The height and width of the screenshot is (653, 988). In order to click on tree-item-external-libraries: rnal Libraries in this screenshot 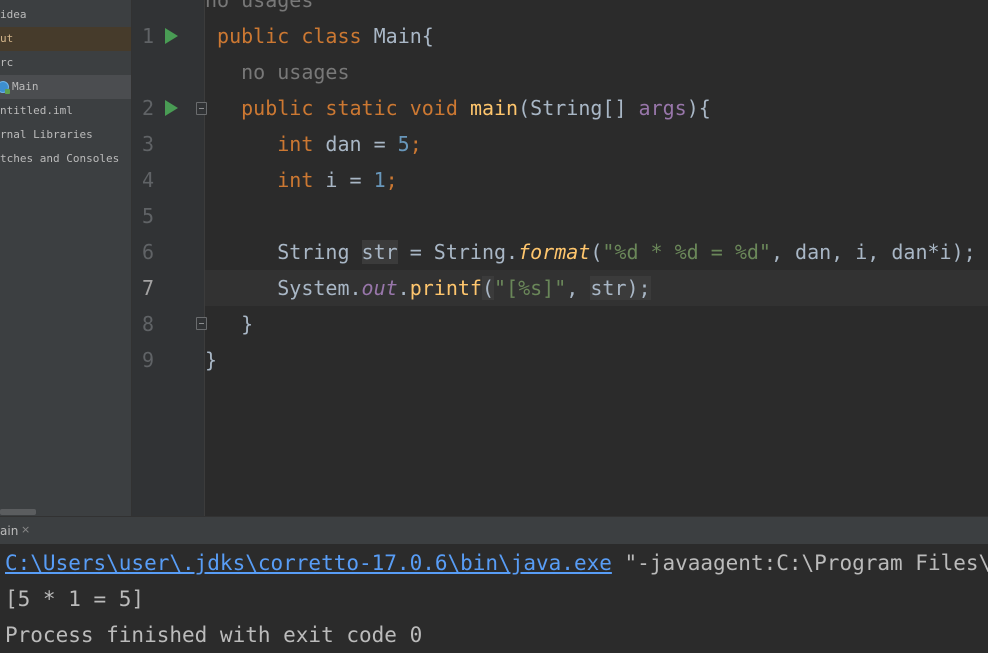, I will do `click(65, 135)`.